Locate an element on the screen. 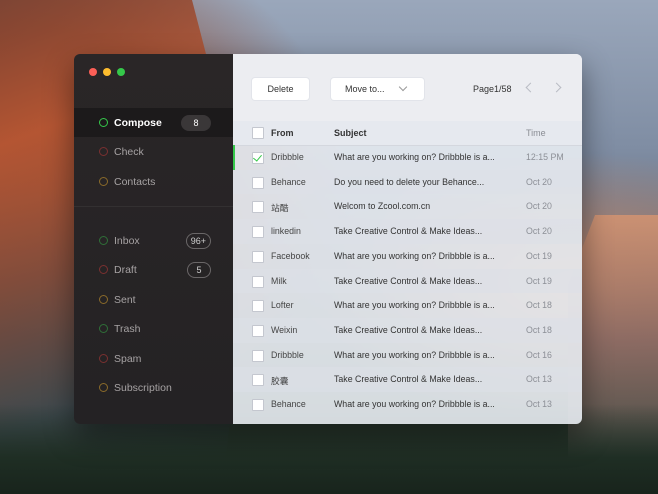  sidebar-item-inbox: Inbox 96+ is located at coordinates (153, 240).